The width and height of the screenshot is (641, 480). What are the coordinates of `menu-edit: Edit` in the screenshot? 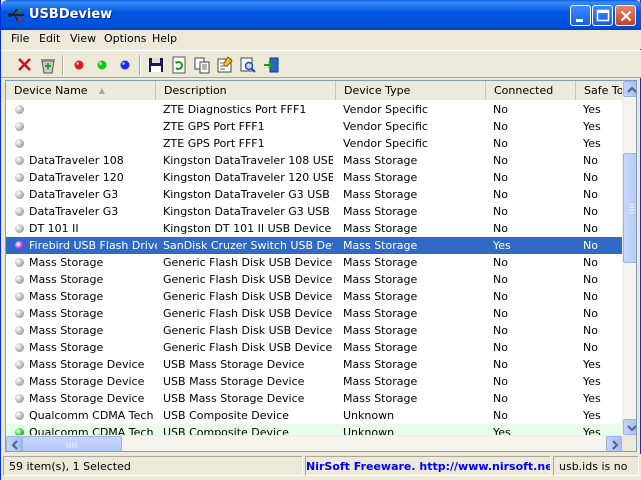 It's located at (49, 38).